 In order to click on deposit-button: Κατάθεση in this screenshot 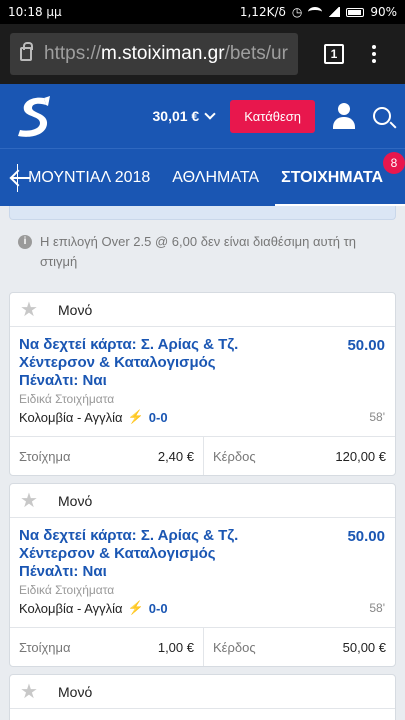, I will do `click(272, 116)`.